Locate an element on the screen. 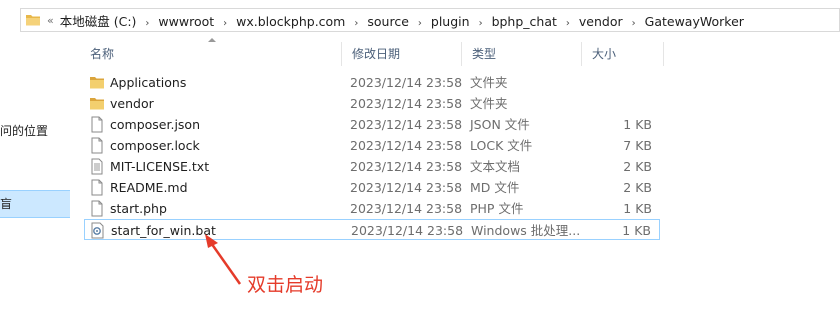  file-name: vendor is located at coordinates (132, 103).